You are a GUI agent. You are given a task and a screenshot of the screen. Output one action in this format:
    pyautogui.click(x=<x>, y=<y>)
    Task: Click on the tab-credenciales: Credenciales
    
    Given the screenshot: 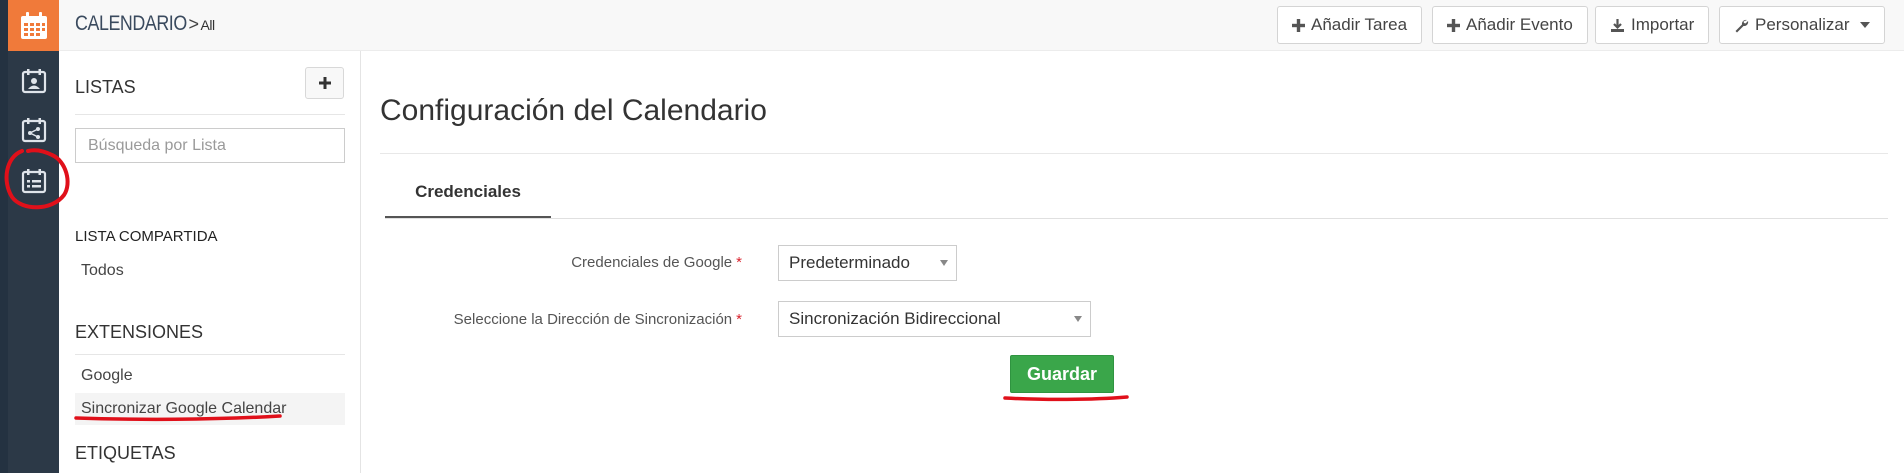 What is the action you would take?
    pyautogui.click(x=468, y=193)
    